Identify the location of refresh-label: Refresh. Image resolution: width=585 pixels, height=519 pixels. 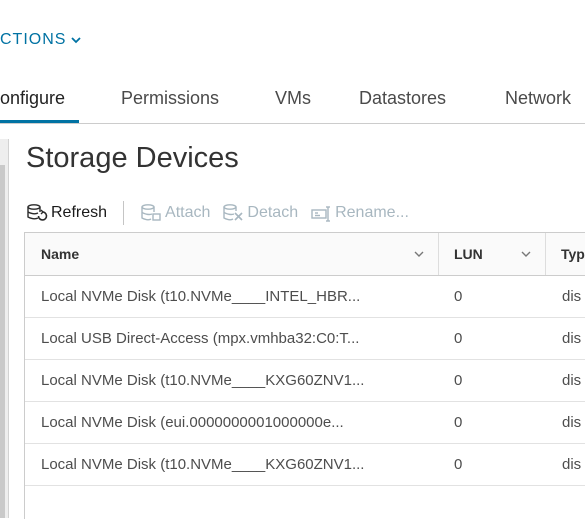
(79, 212).